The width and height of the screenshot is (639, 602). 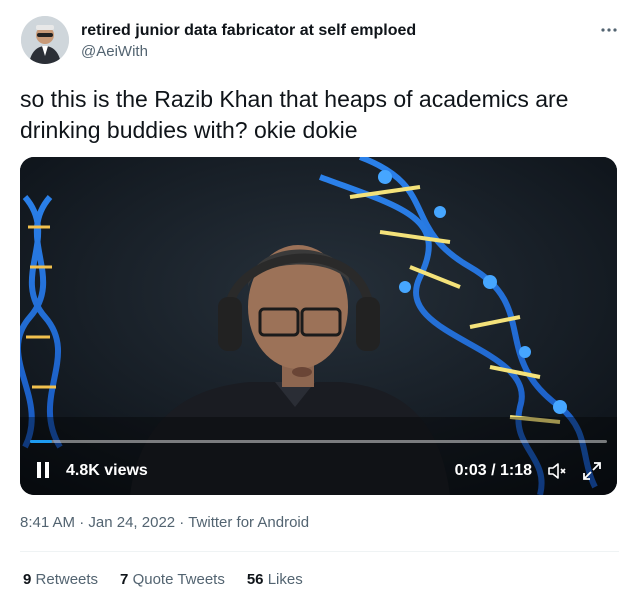 What do you see at coordinates (131, 522) in the screenshot?
I see `tweet-date: Jan 24, 2022` at bounding box center [131, 522].